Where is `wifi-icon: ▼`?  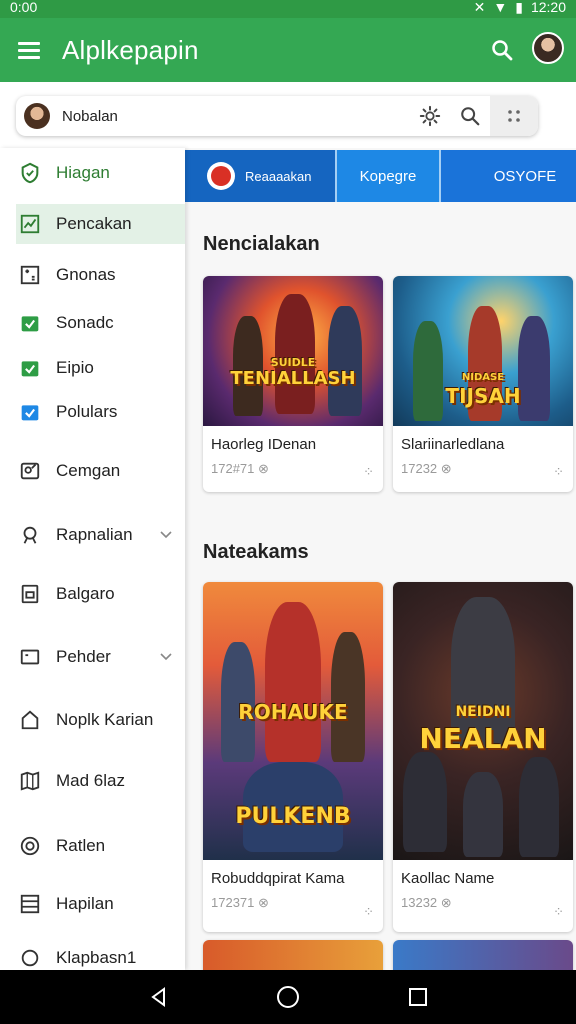
wifi-icon: ▼ is located at coordinates (500, 7).